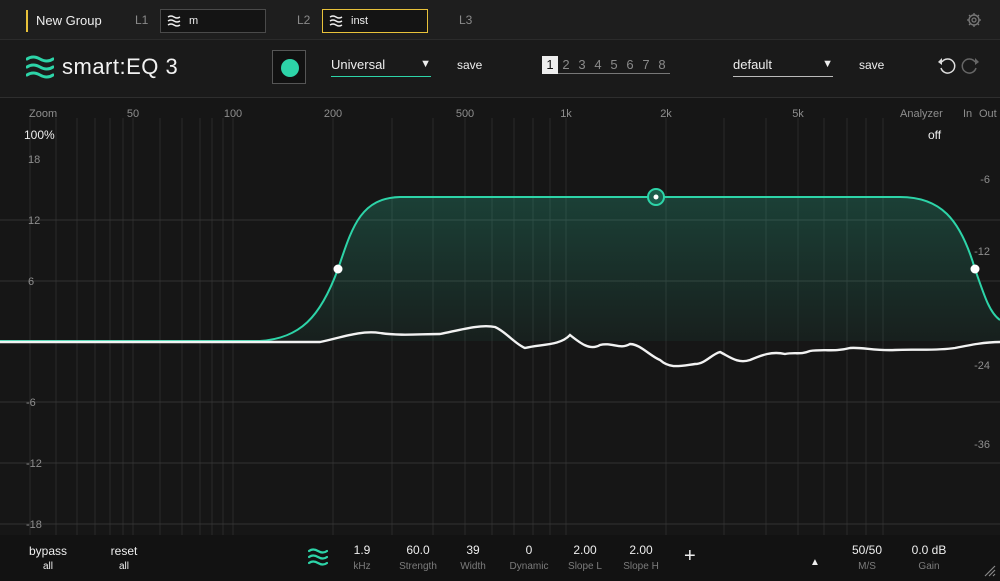  I want to click on snapshot-7: 7, so click(646, 65).